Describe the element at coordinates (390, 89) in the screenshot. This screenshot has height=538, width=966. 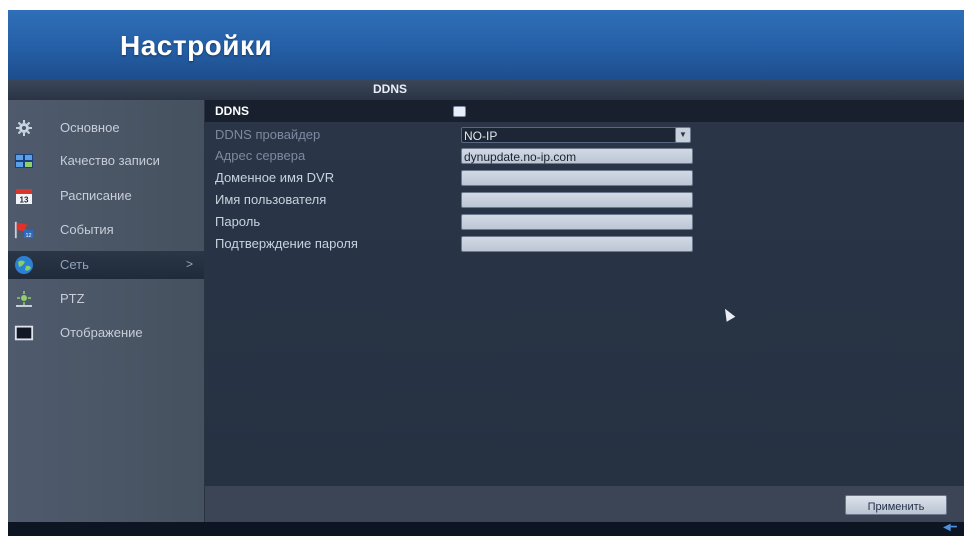
I see `section-title: DDNS` at that location.